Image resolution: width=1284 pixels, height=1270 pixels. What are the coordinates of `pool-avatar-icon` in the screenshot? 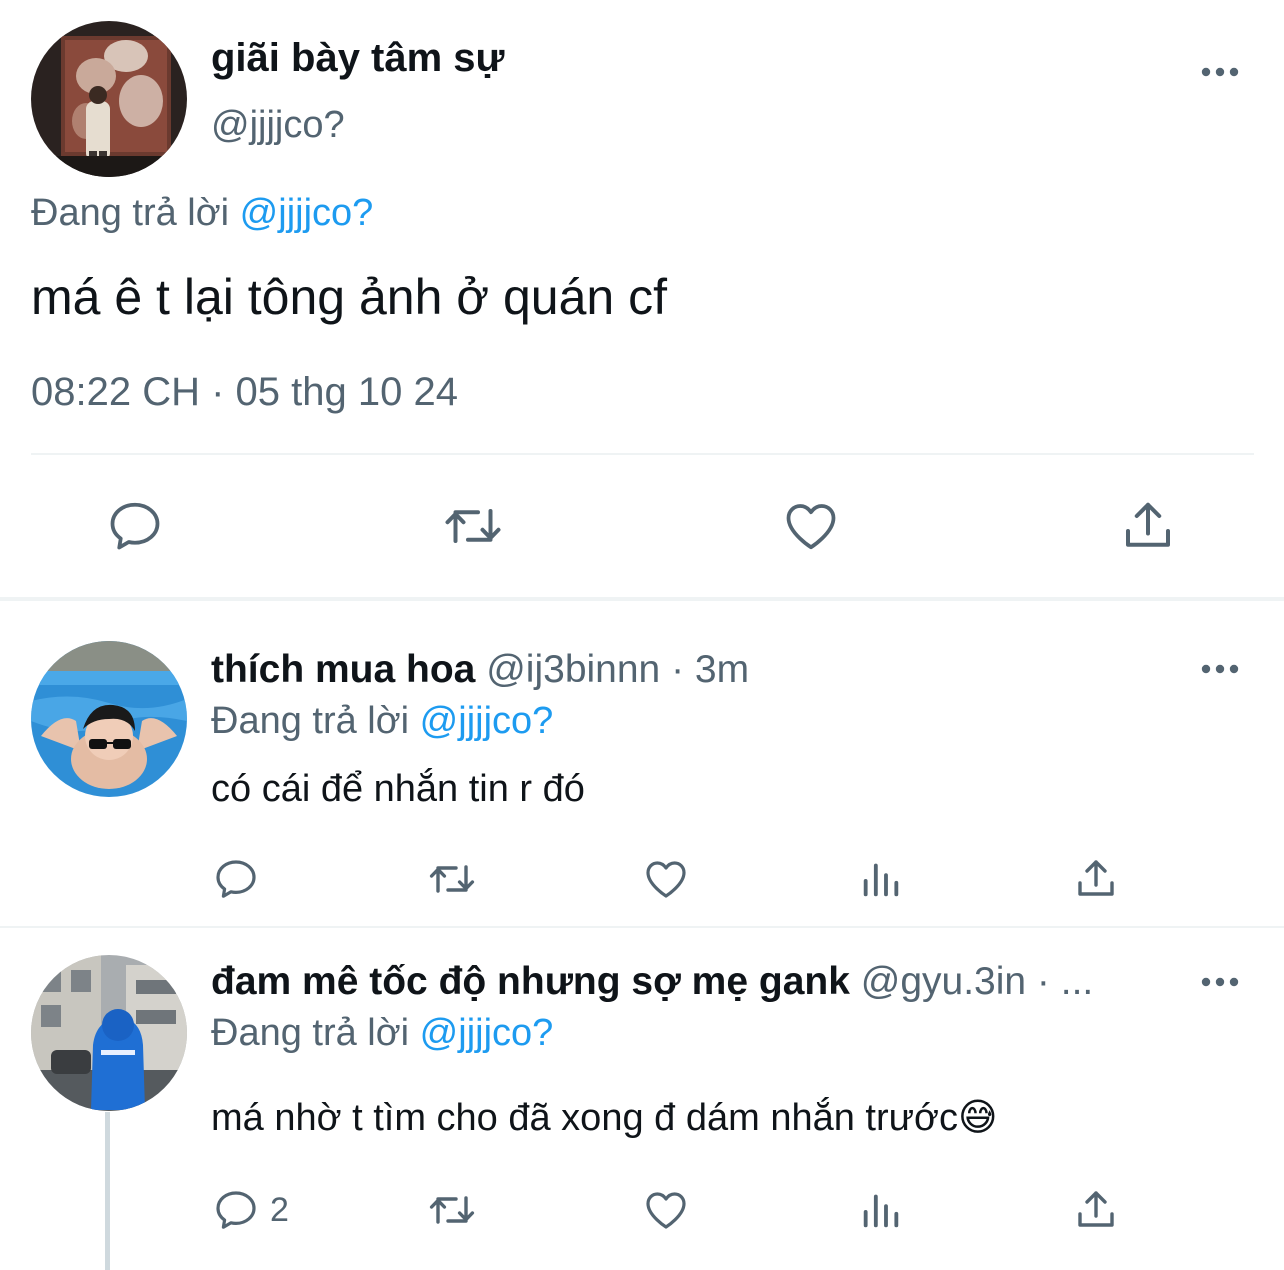 It's located at (109, 719).